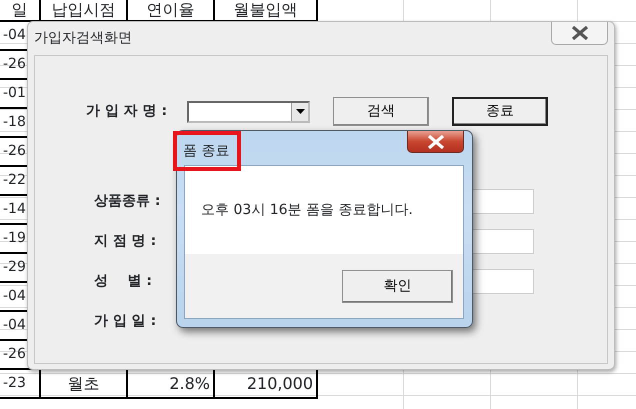  What do you see at coordinates (127, 111) in the screenshot?
I see `field-label: 가 입 자 명 :` at bounding box center [127, 111].